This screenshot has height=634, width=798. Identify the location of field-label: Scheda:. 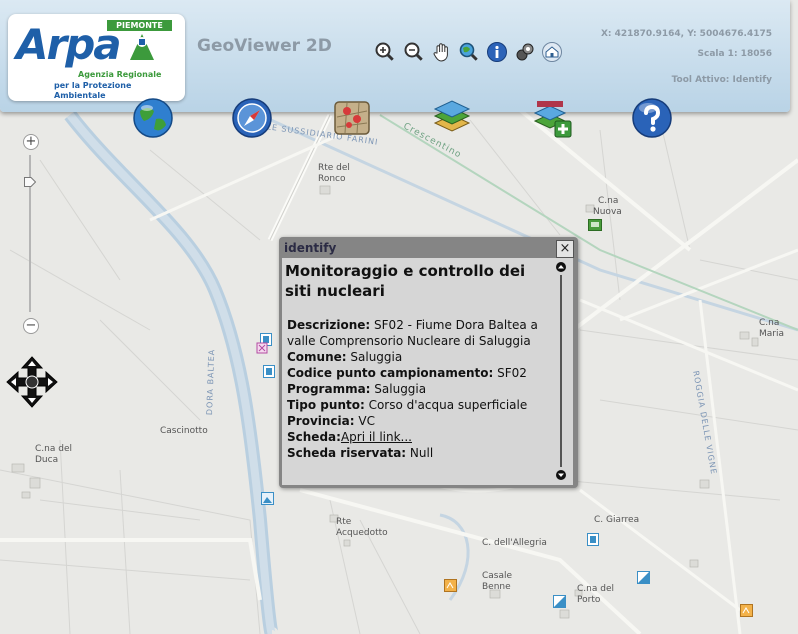
(314, 437).